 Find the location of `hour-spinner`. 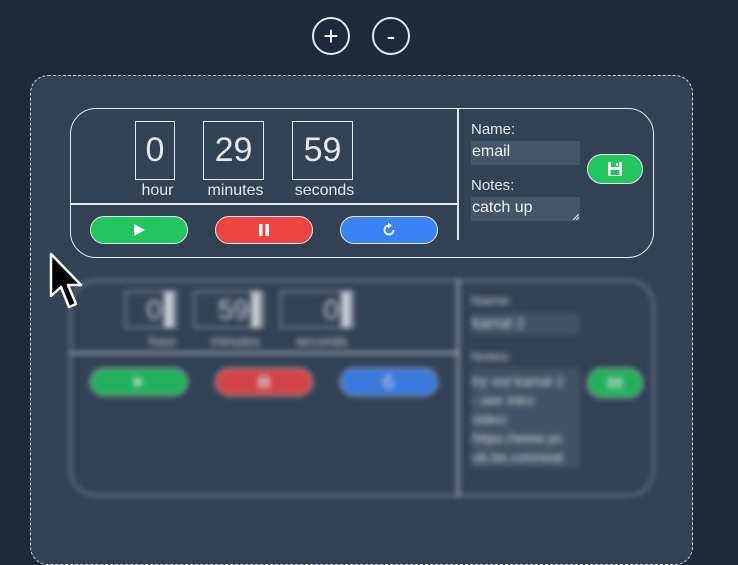

hour-spinner is located at coordinates (169, 309).